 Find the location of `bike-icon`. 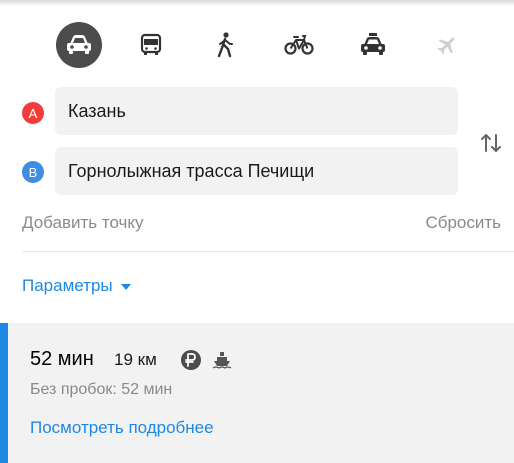

bike-icon is located at coordinates (299, 45).